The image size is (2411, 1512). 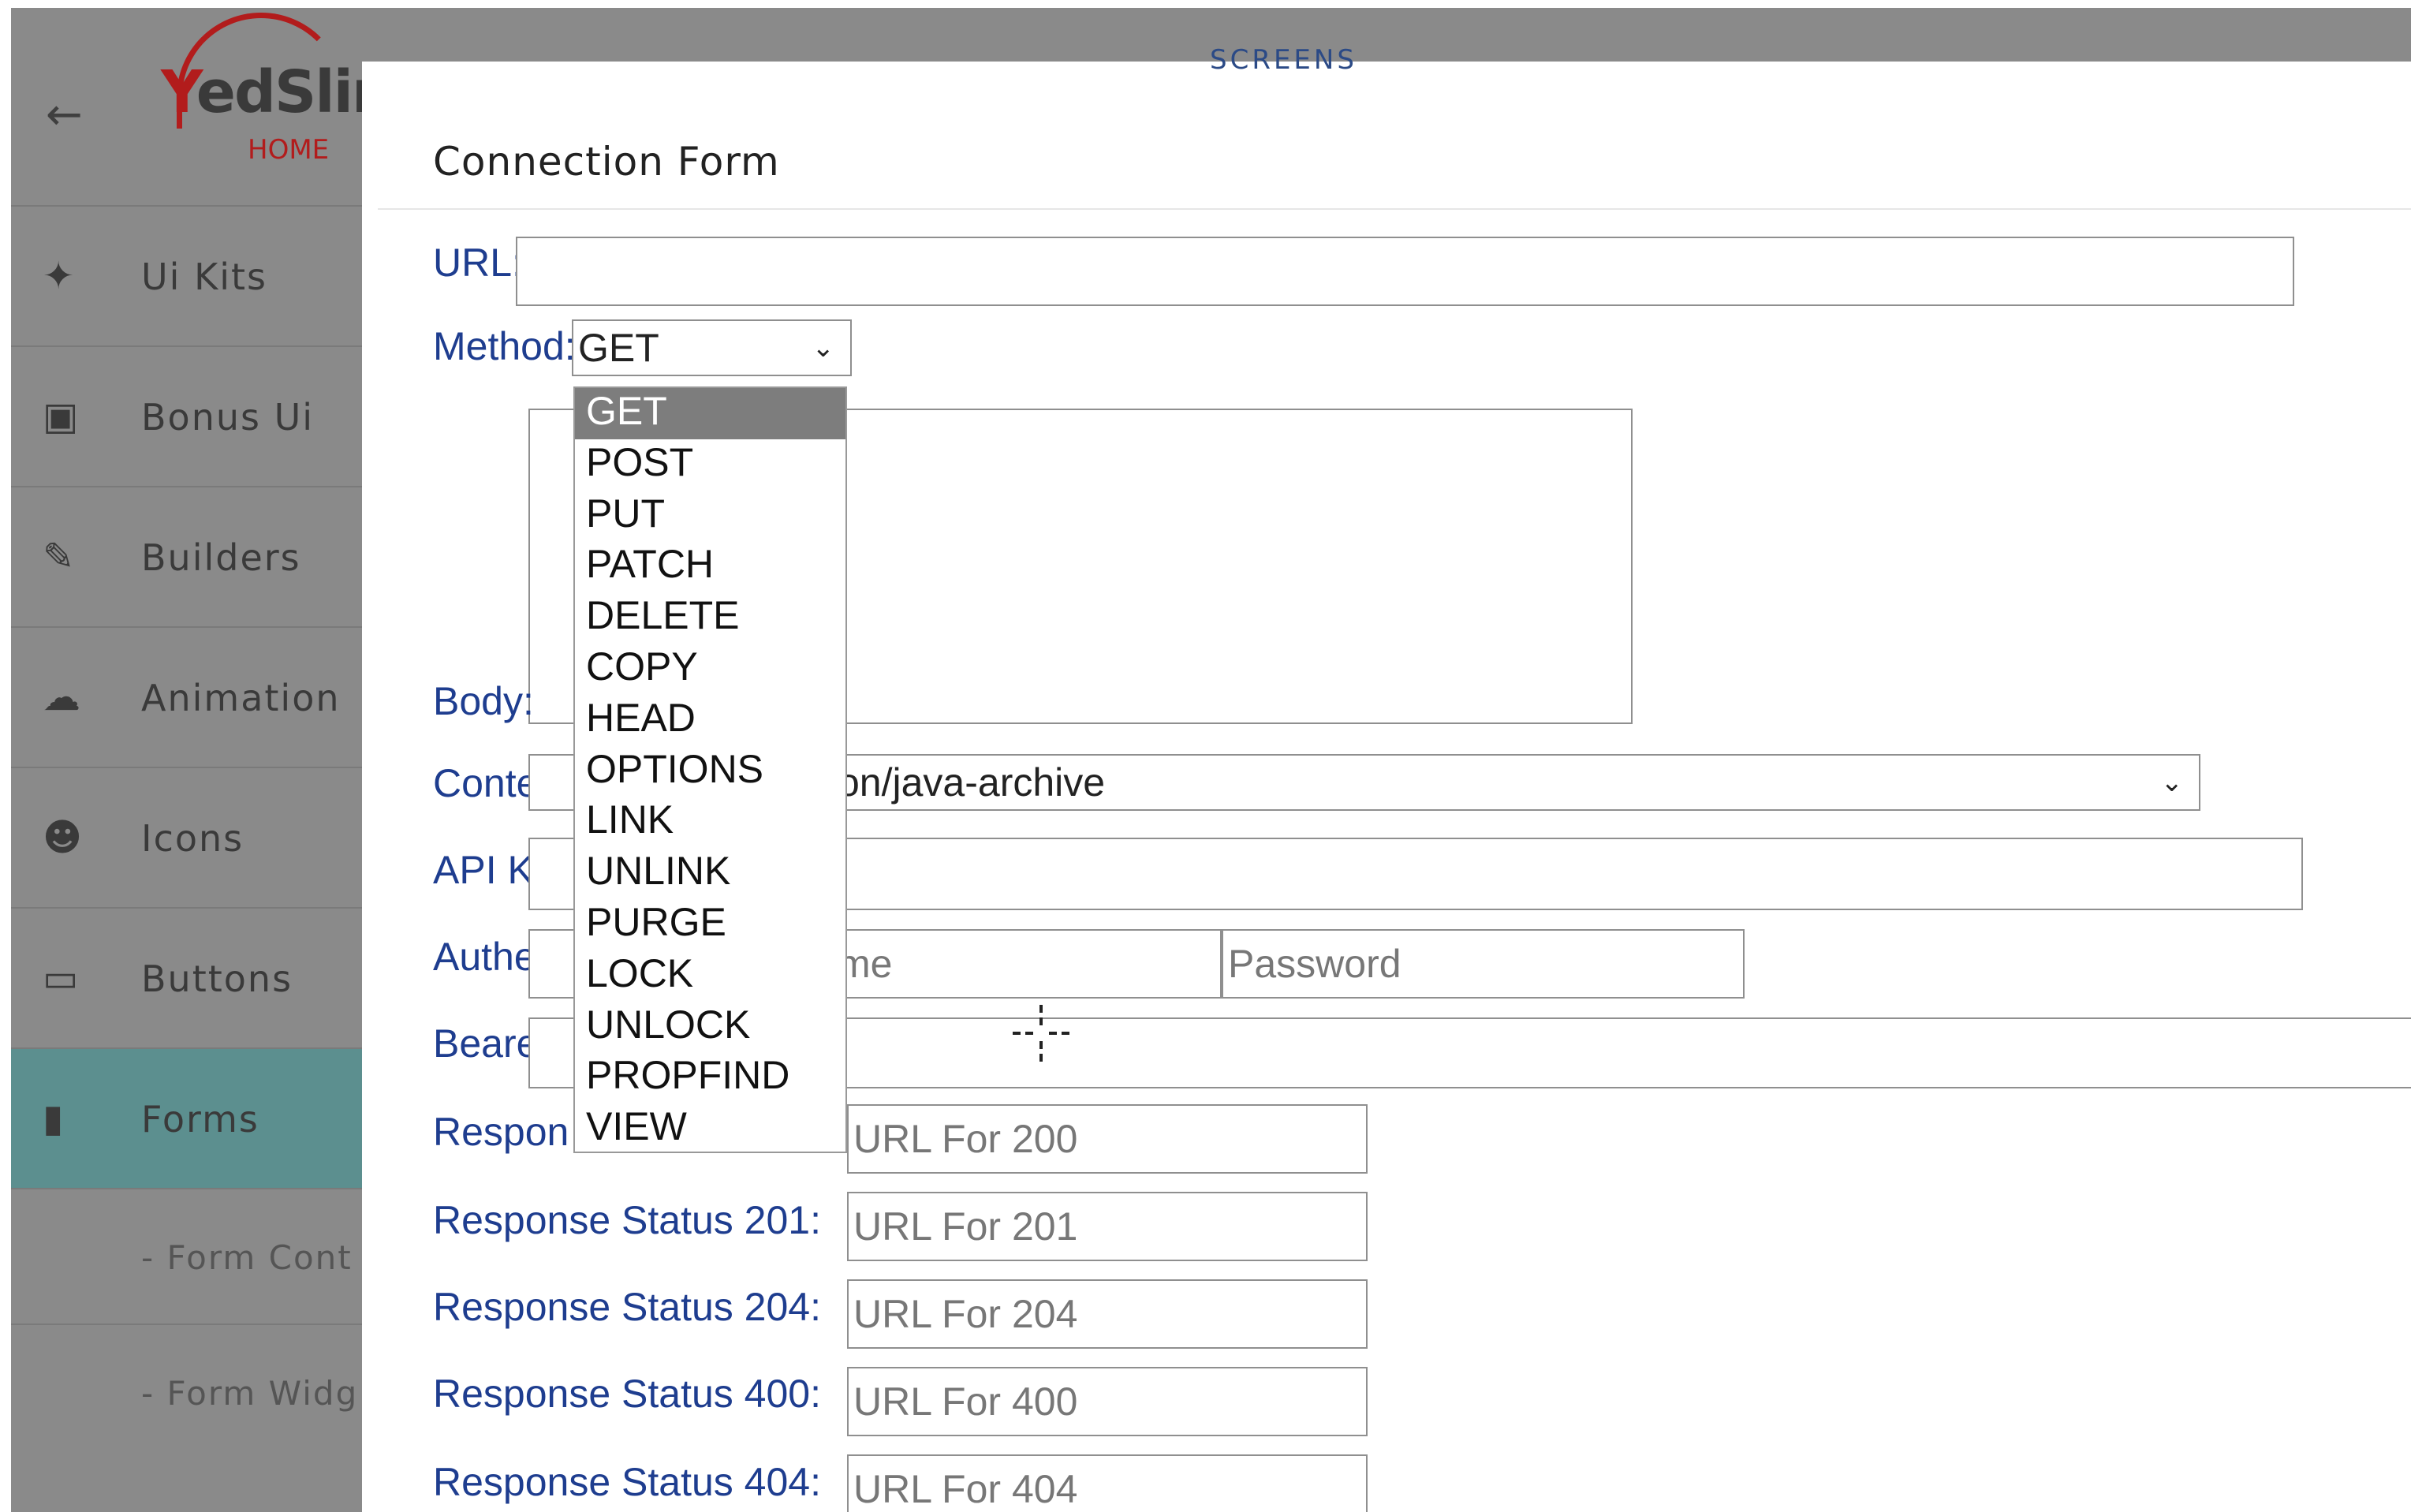 I want to click on sidebar-item-form-widgets: - Form Widg, so click(x=186, y=1392).